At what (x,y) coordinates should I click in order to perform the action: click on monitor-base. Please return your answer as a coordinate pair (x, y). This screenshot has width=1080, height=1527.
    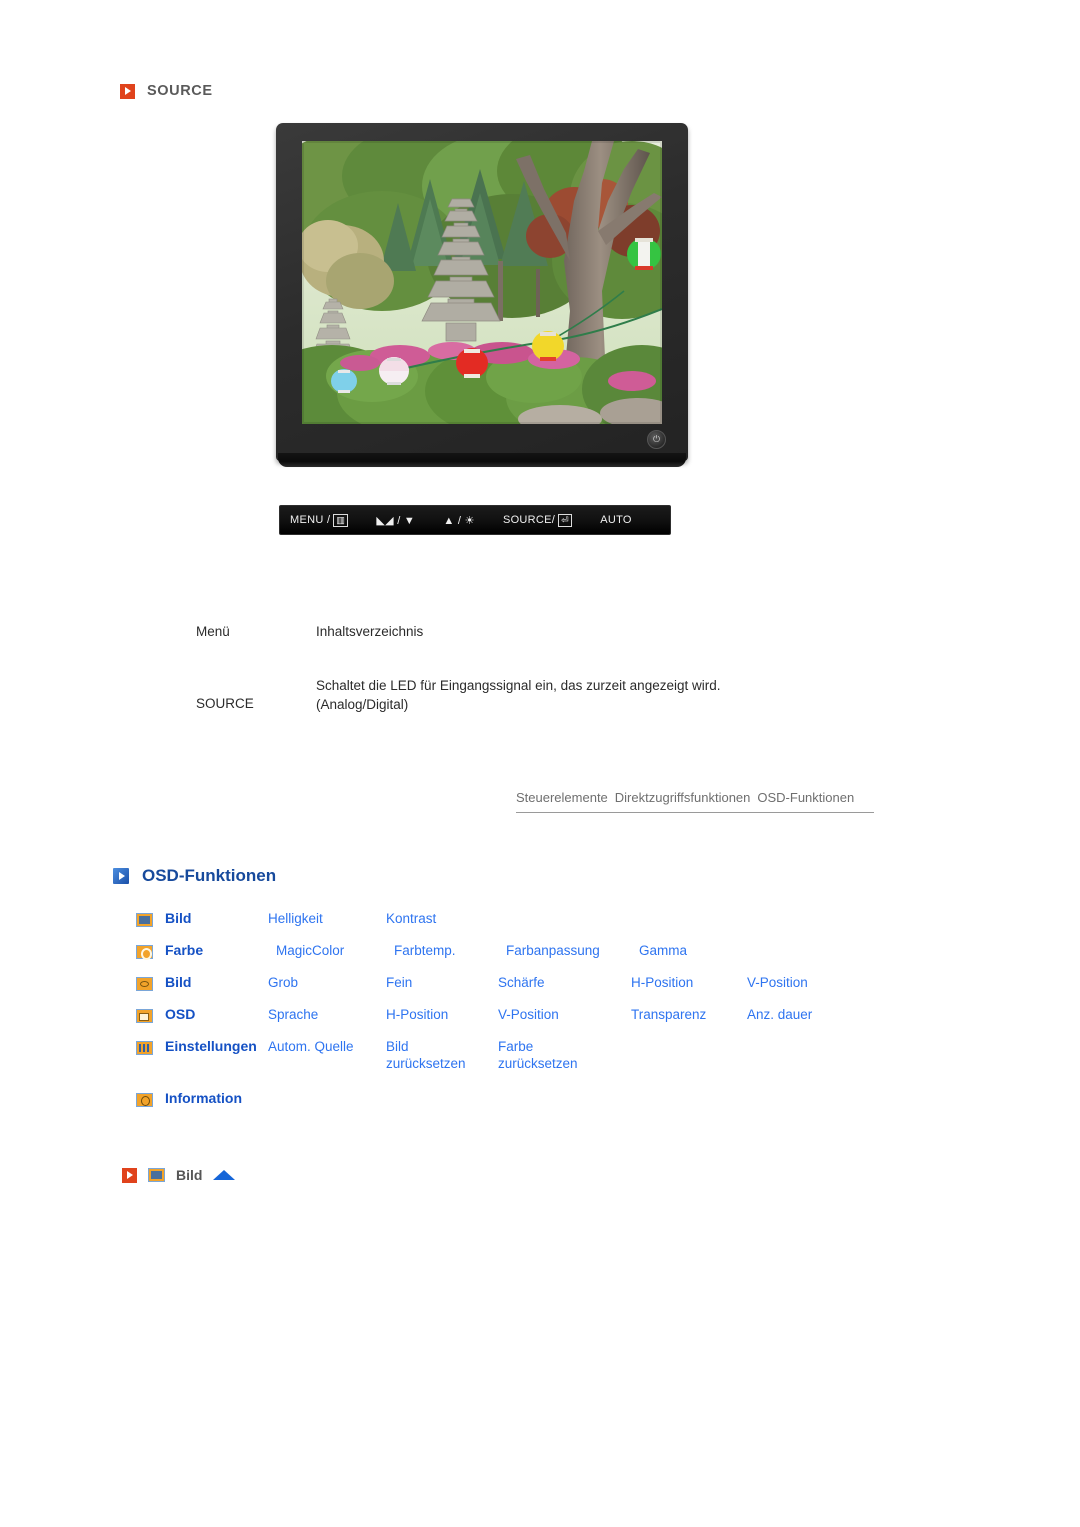
    Looking at the image, I should click on (482, 460).